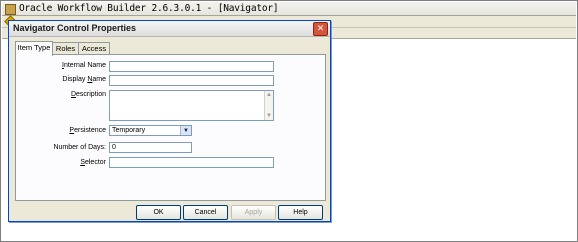 This screenshot has height=242, width=578. I want to click on chevron-down-icon: ▼, so click(185, 130).